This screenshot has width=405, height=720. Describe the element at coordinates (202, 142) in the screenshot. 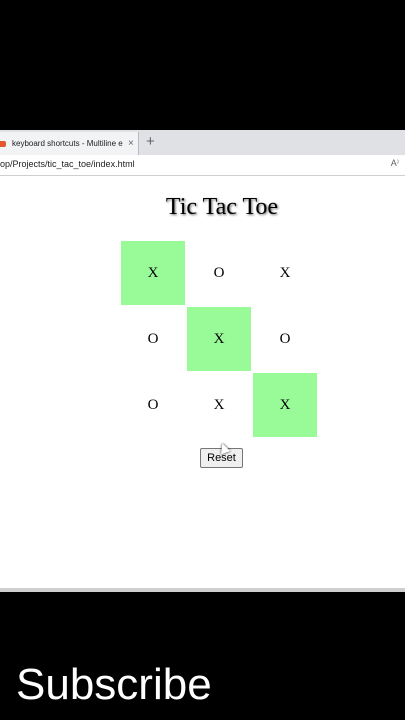

I see `tab-bar: keyboard shortcuts - Multiline e × +` at that location.